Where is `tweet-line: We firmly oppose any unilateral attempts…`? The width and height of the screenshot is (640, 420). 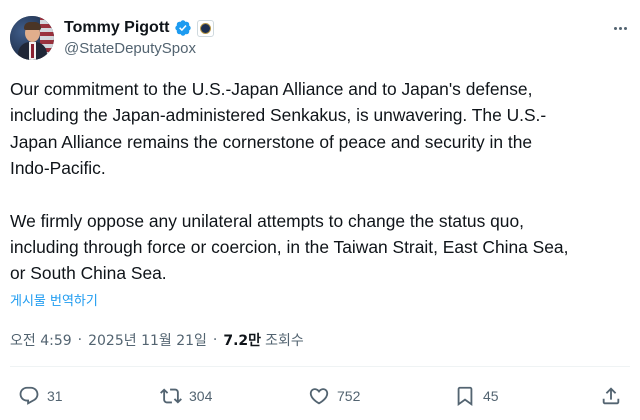 tweet-line: We firmly oppose any unilateral attempts… is located at coordinates (267, 220).